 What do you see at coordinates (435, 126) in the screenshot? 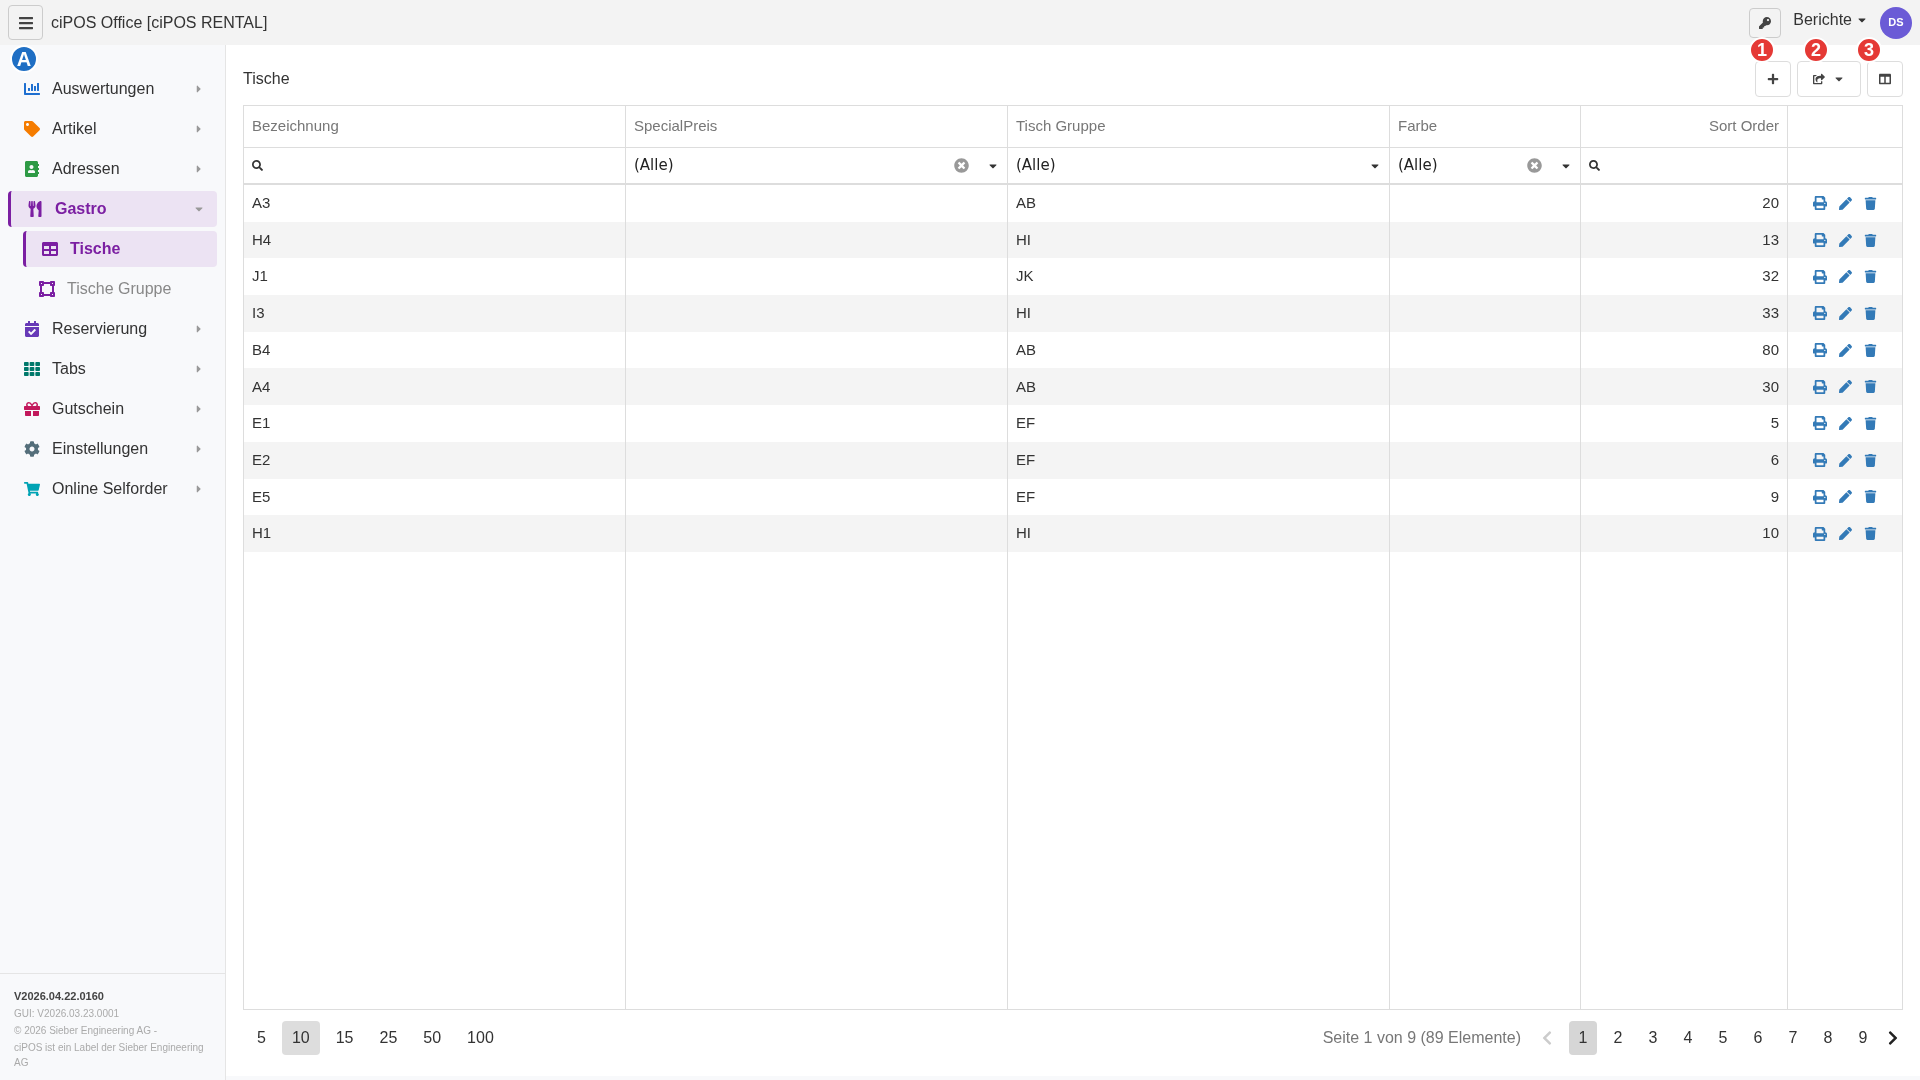
I see `column-header: Bezeichnung` at bounding box center [435, 126].